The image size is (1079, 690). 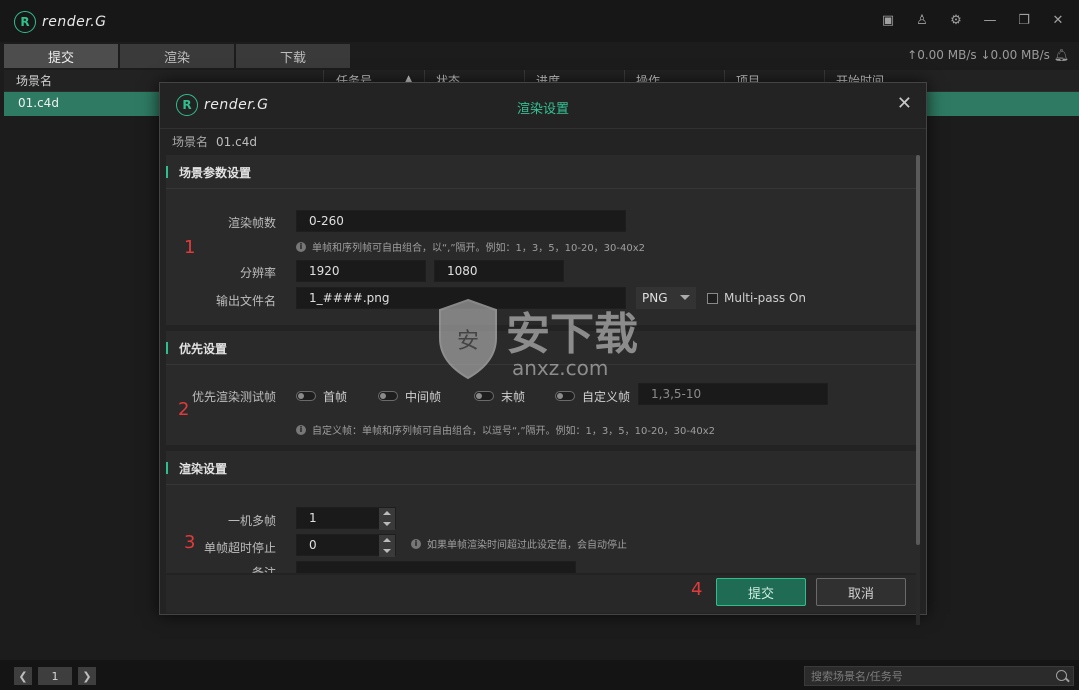 I want to click on scrollbar-thumb, so click(x=918, y=350).